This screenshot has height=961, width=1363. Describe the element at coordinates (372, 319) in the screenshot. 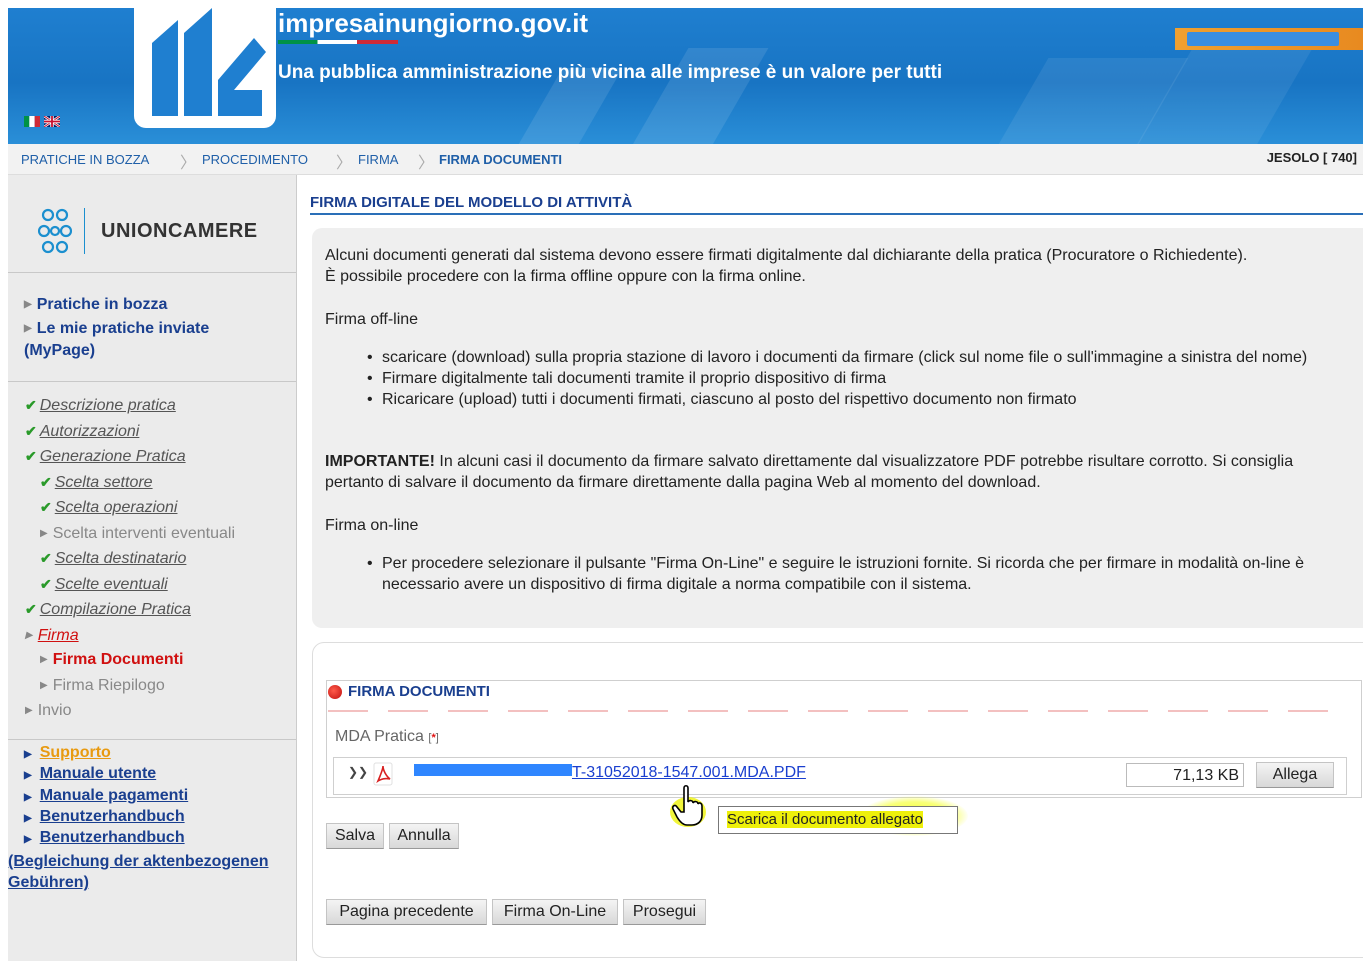

I see `offline-title: Firma off-line` at that location.